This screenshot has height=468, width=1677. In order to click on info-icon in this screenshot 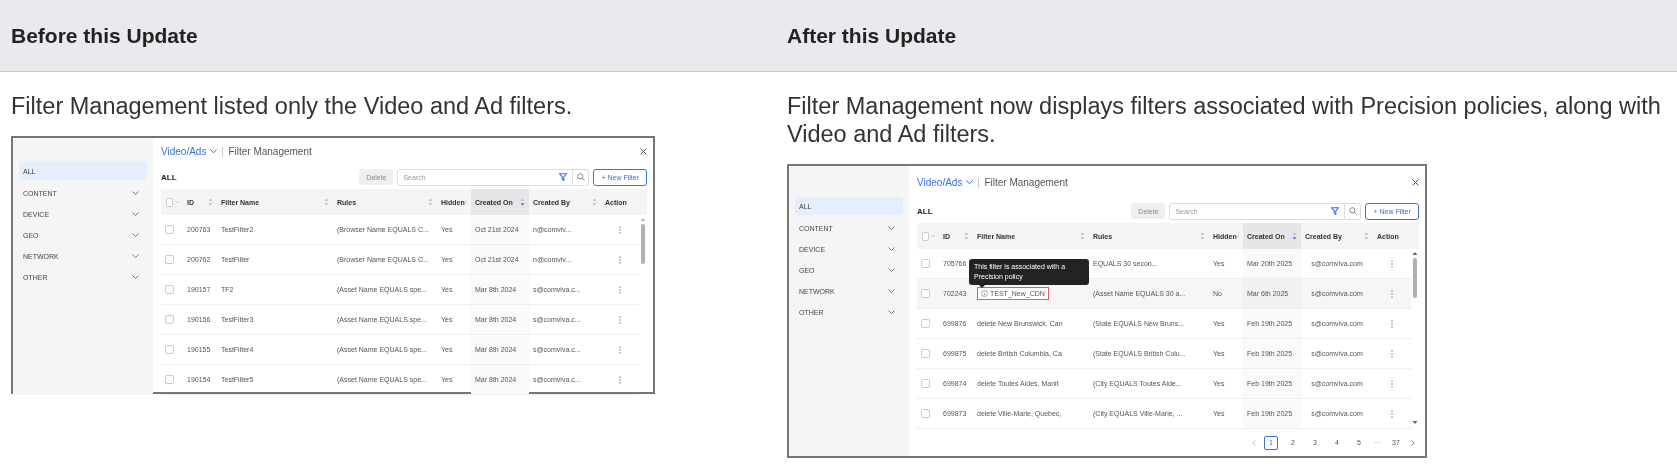, I will do `click(984, 293)`.